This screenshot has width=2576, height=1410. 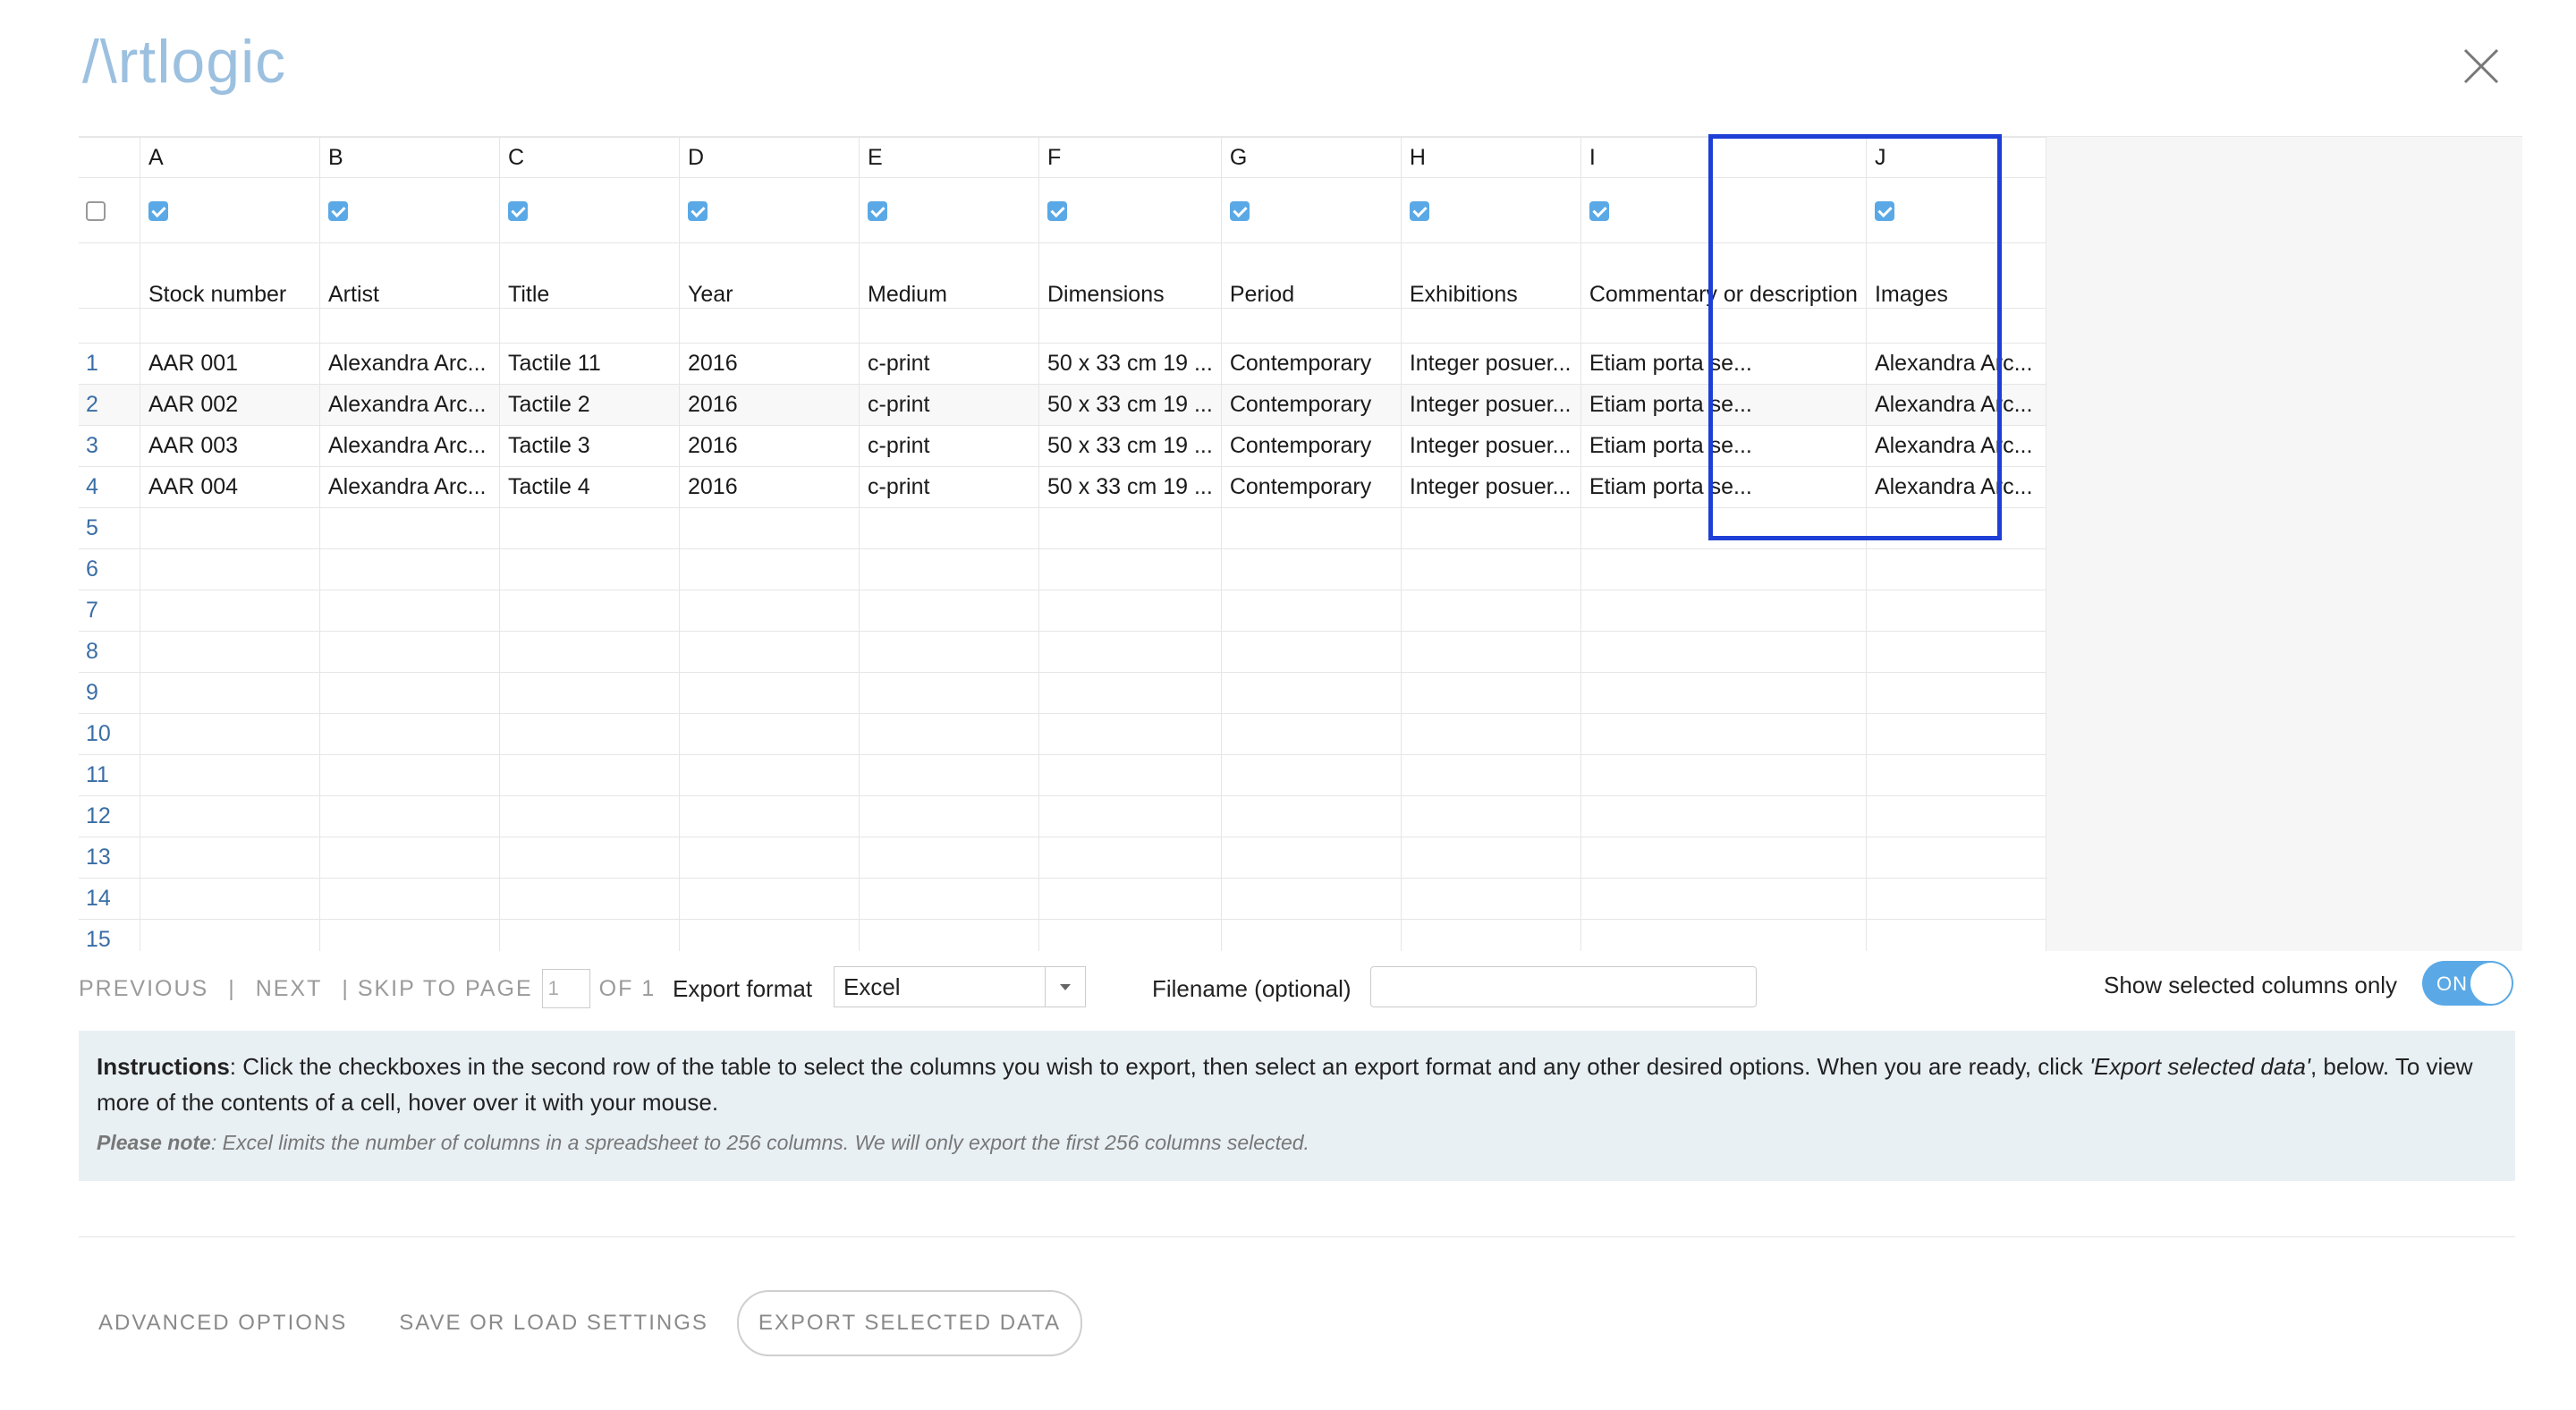 What do you see at coordinates (589, 364) in the screenshot?
I see `table-cell: Tactile 11` at bounding box center [589, 364].